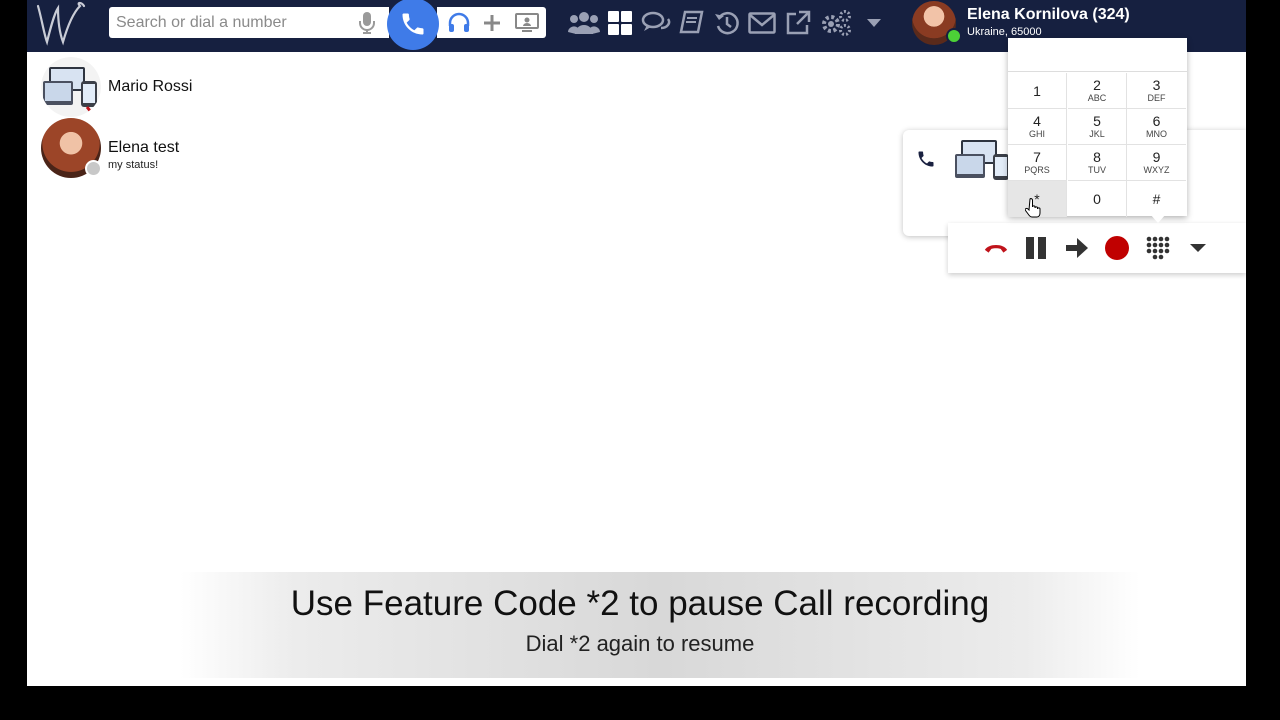 The width and height of the screenshot is (1280, 720). I want to click on call-button, so click(413, 25).